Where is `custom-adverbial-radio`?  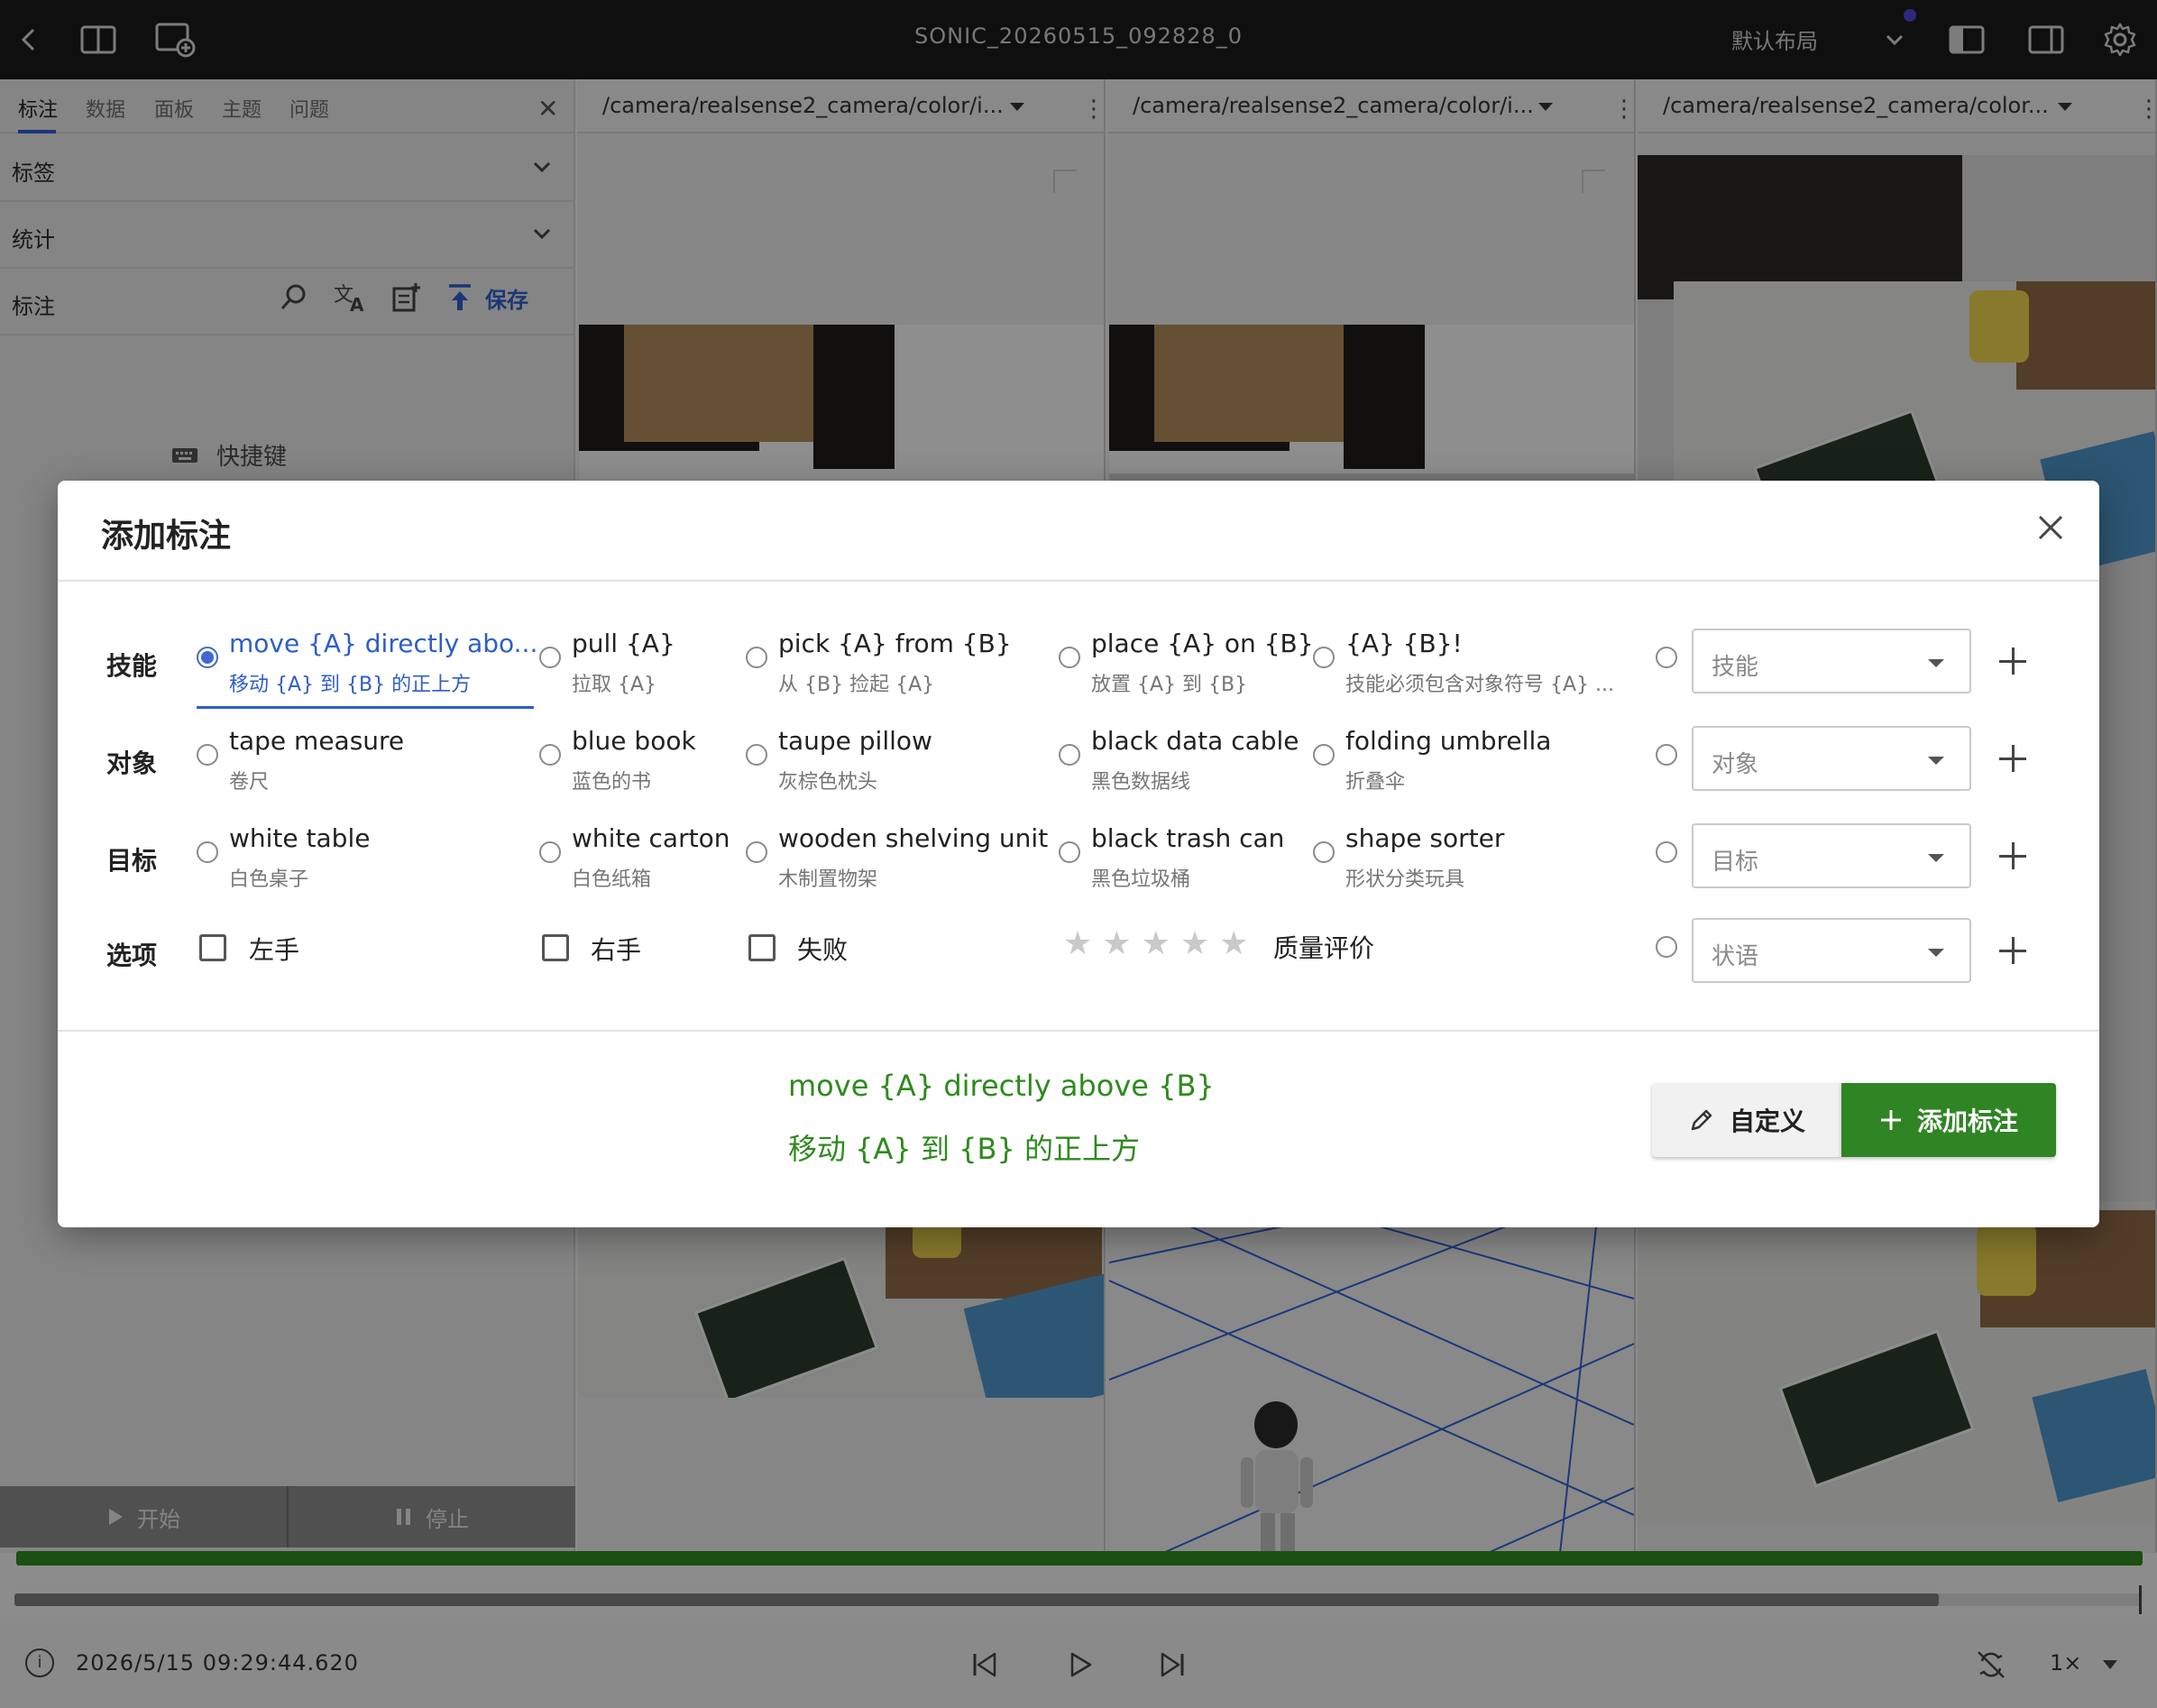
custom-adverbial-radio is located at coordinates (1666, 947).